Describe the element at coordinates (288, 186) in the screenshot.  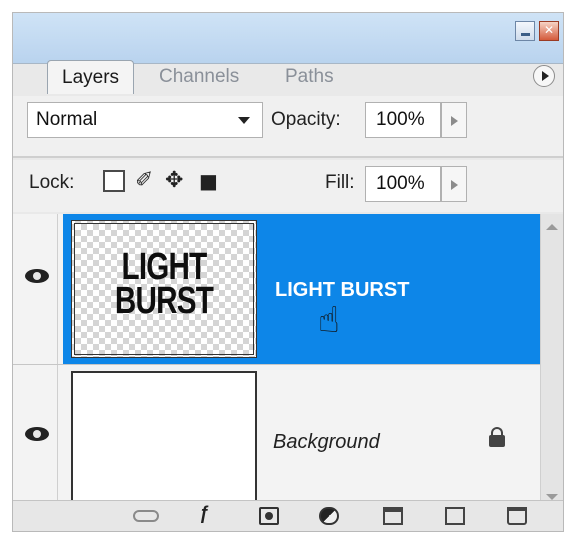
I see `lock-fill-row: Lock: ✐ ✥ ■ Fill: 100%` at that location.